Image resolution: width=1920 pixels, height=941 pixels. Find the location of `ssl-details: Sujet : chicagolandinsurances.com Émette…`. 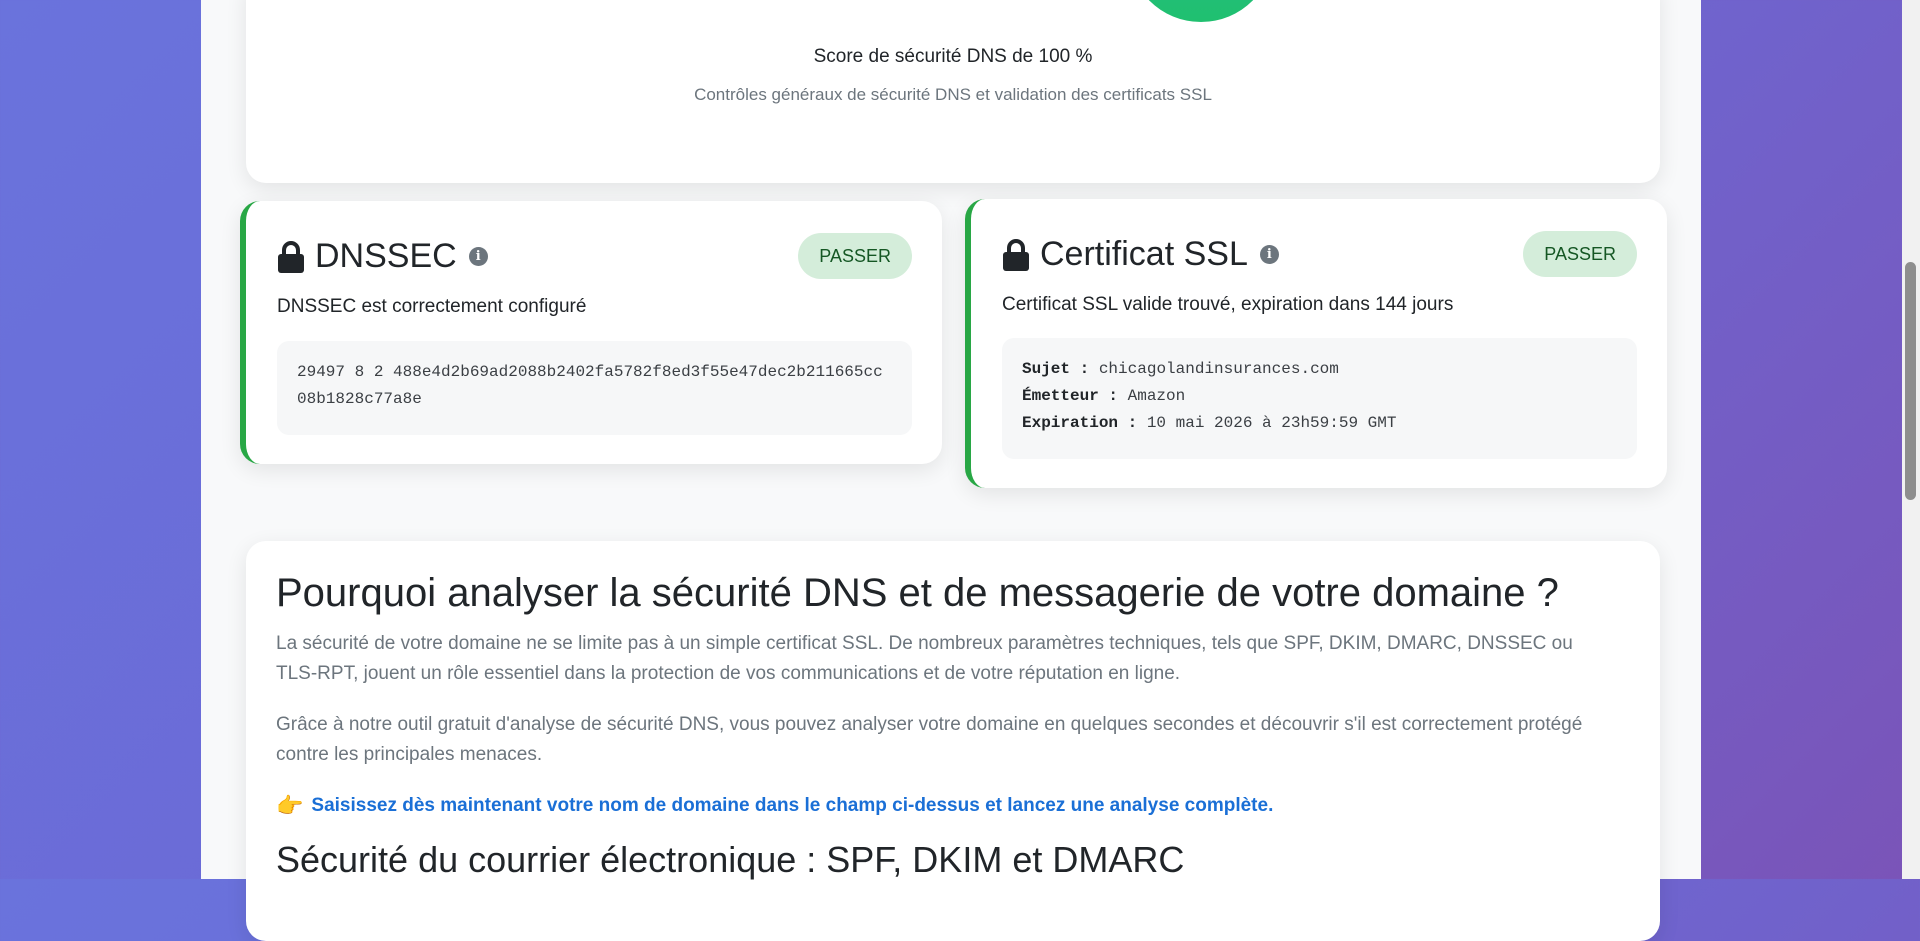

ssl-details: Sujet : chicagolandinsurances.com Émette… is located at coordinates (1319, 398).